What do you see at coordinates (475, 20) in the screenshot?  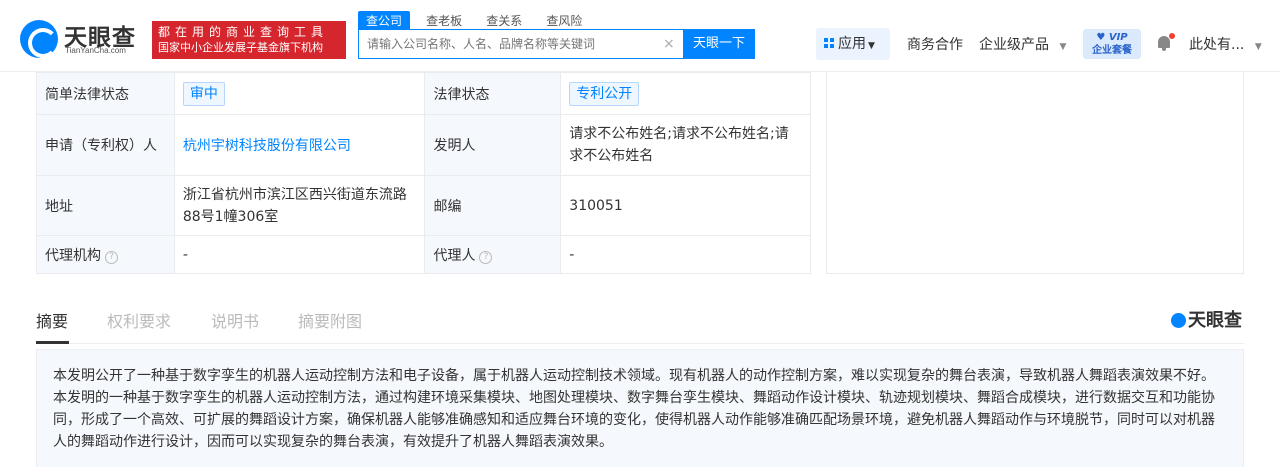 I see `search-type-tabs: 查公司 查老板 查关系 查风险` at bounding box center [475, 20].